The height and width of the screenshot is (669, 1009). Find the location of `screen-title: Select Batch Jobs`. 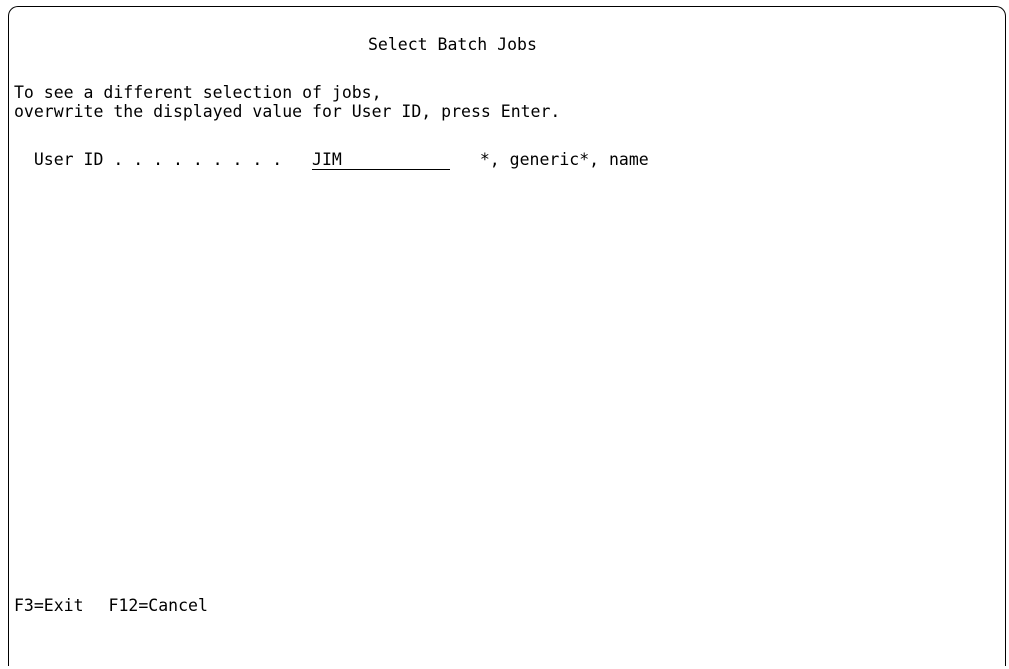

screen-title: Select Batch Jobs is located at coordinates (452, 44).